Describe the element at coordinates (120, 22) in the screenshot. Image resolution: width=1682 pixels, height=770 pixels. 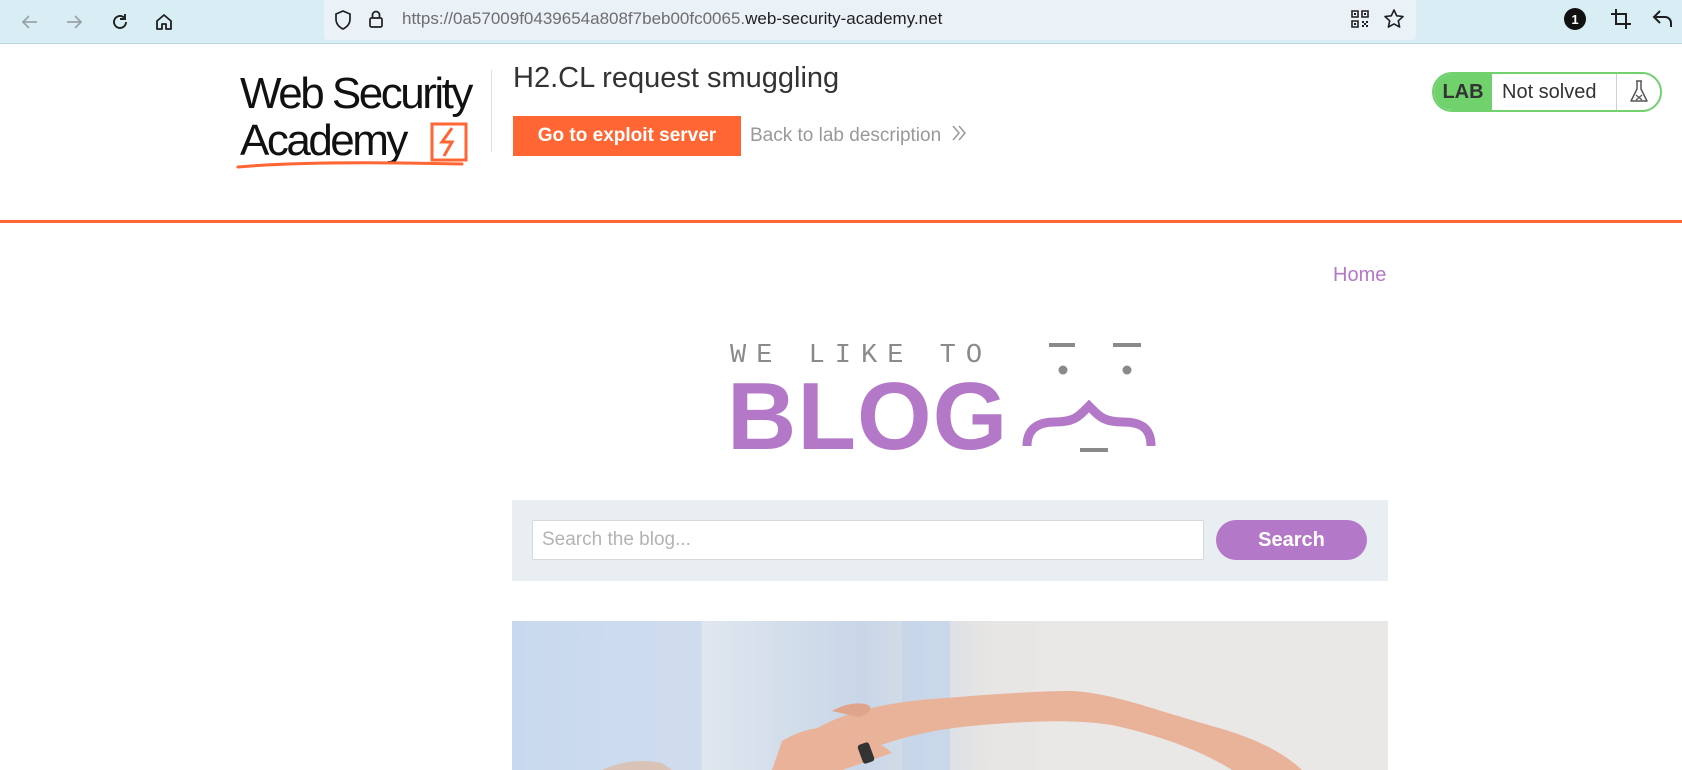
I see `reload-icon` at that location.